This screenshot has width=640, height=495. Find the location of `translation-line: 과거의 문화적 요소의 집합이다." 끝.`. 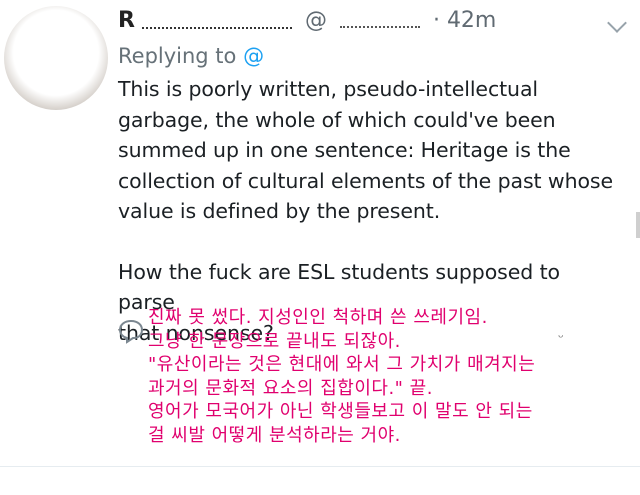

translation-line: 과거의 문화적 요소의 집합이다." 끝. is located at coordinates (290, 388).